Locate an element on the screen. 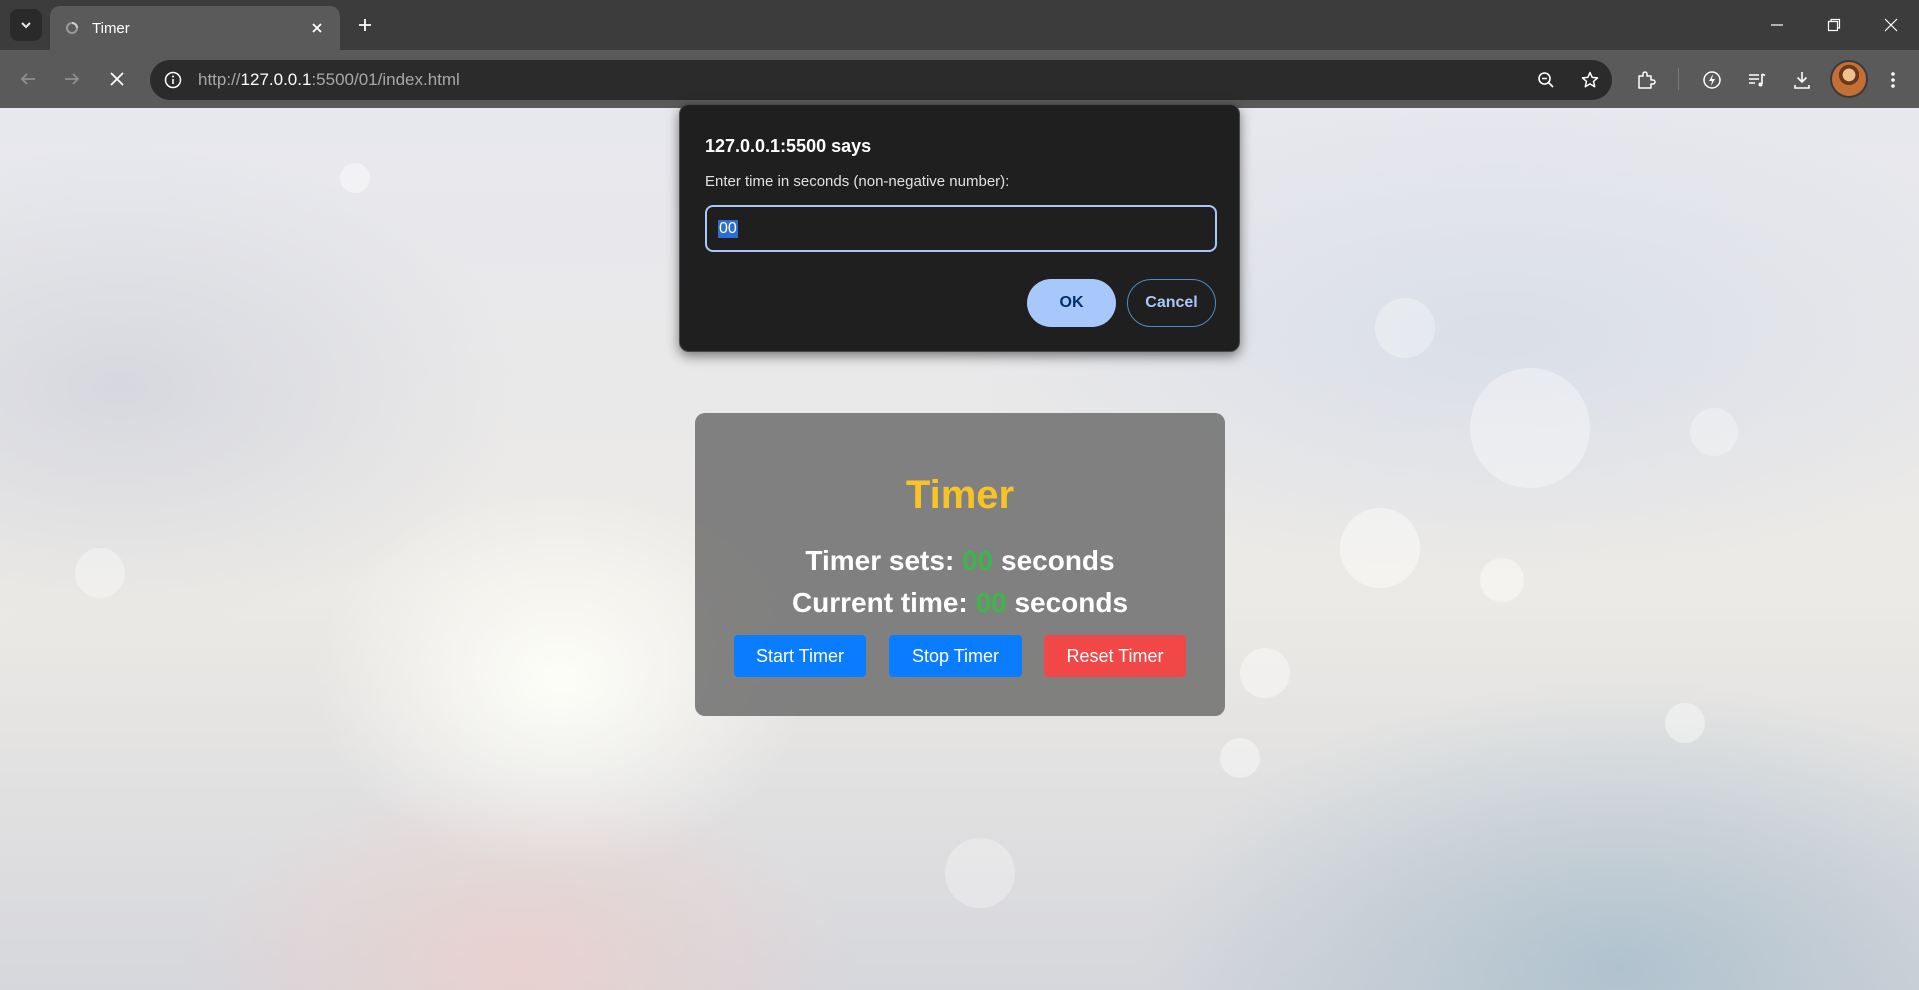  chevron-down-icon is located at coordinates (26, 25).